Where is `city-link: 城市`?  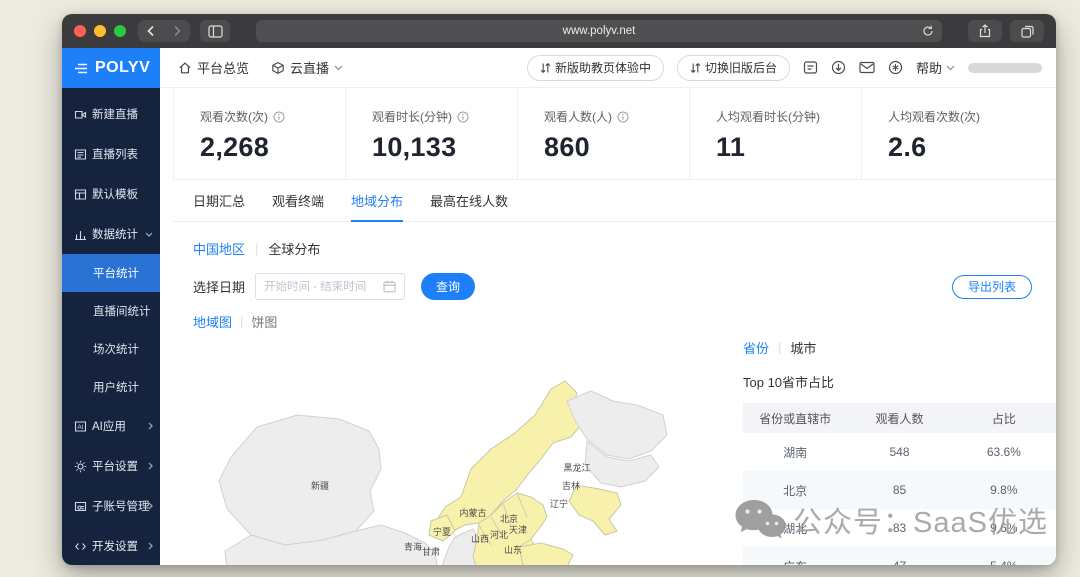
city-link: 城市 is located at coordinates (803, 347).